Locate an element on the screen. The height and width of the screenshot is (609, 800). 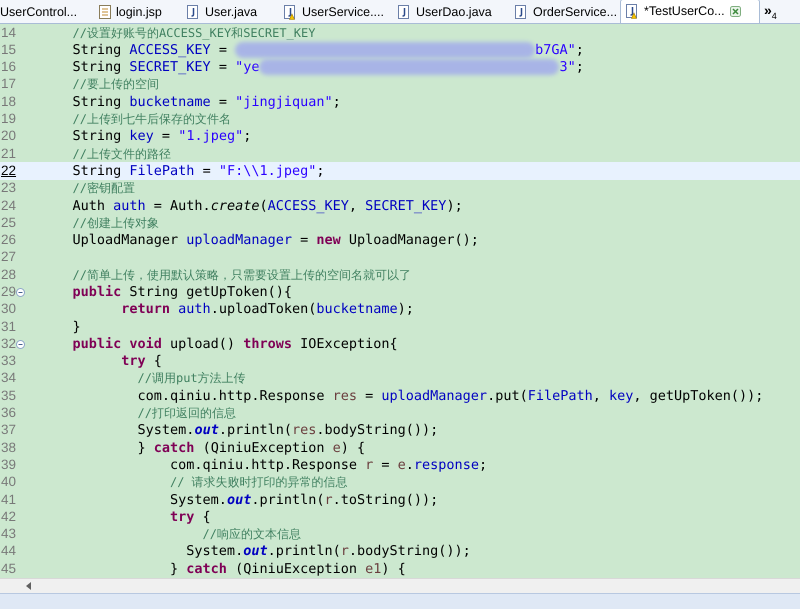
editor-tab: UserDao.java is located at coordinates (449, 12).